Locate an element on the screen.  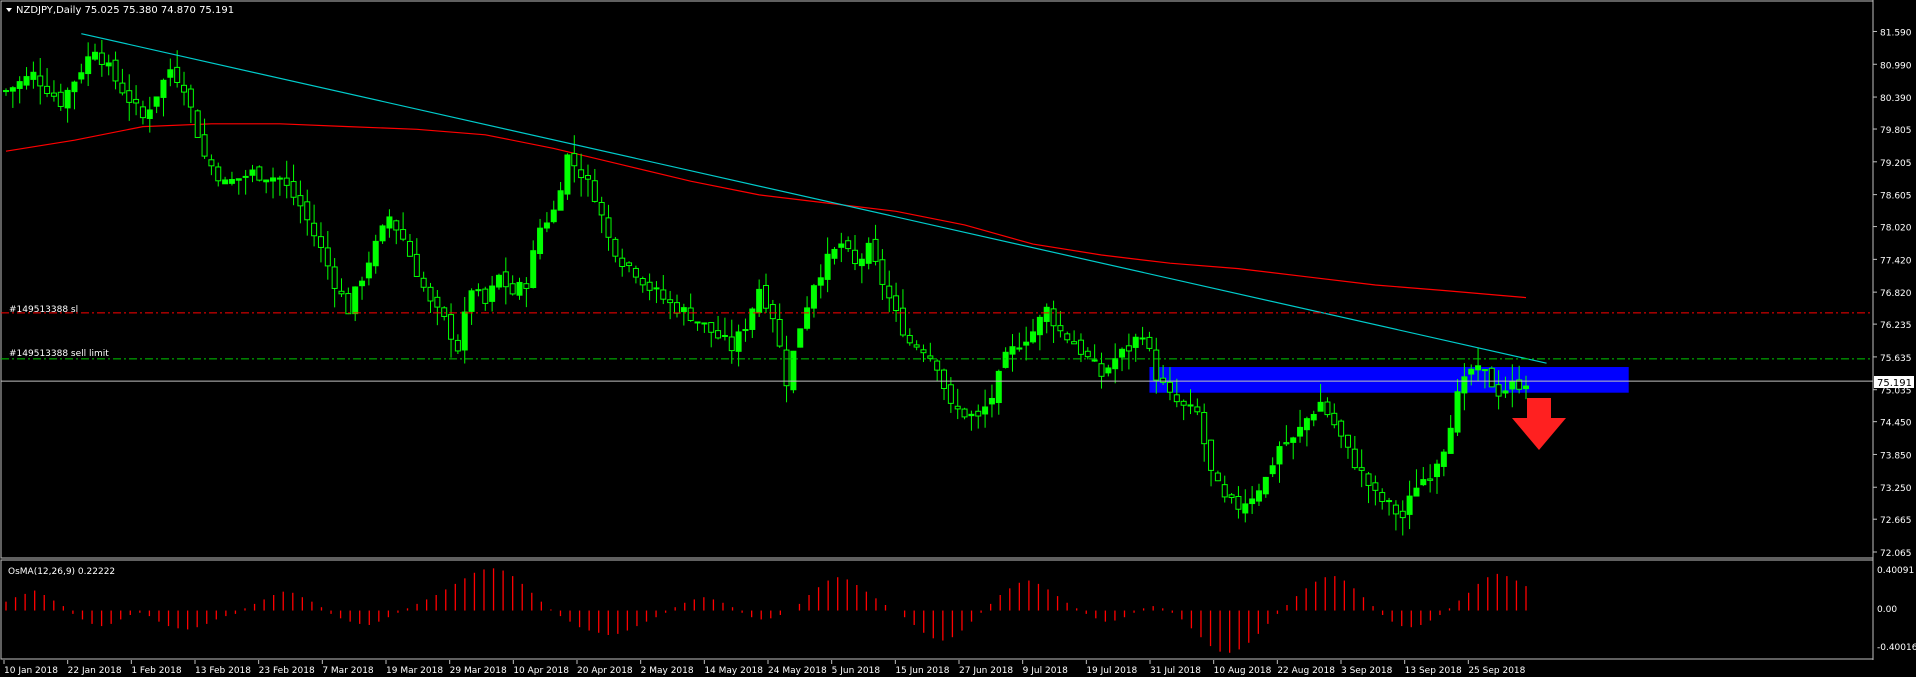
x-tick-label: 13 Sep 2018 is located at coordinates (1433, 671).